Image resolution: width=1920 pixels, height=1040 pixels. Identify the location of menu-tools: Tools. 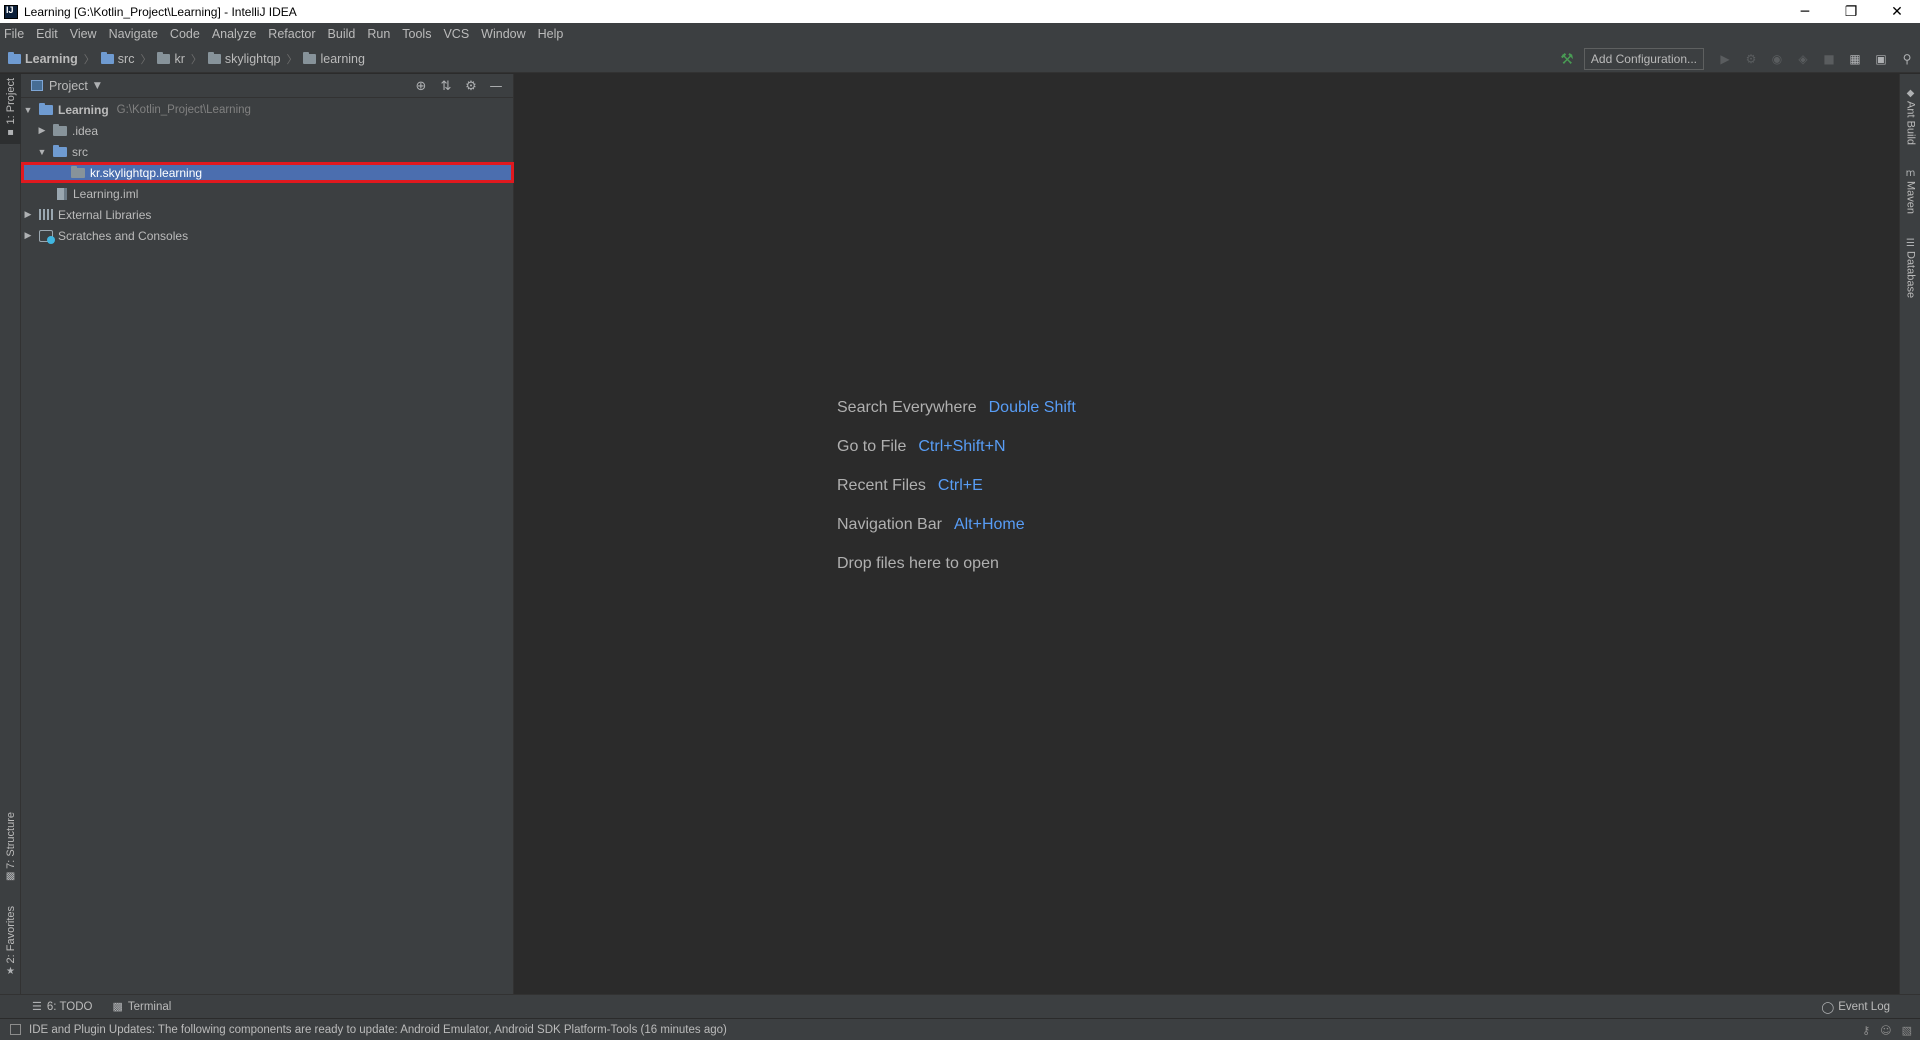
(416, 34).